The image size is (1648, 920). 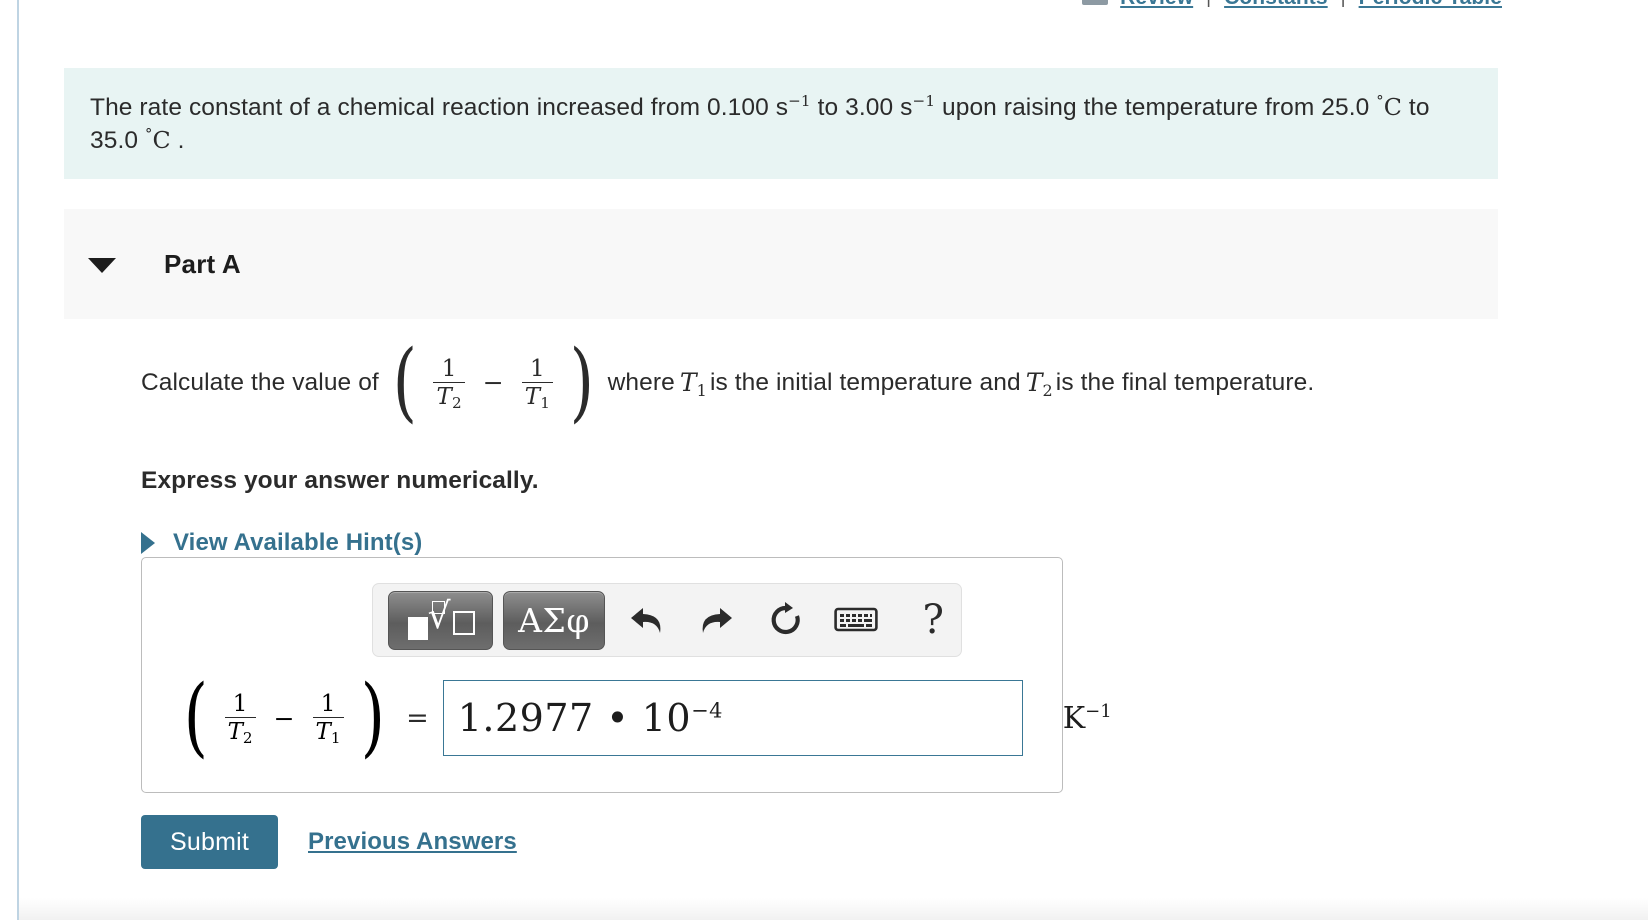 What do you see at coordinates (701, 391) in the screenshot?
I see `variable-t1-sub: 1` at bounding box center [701, 391].